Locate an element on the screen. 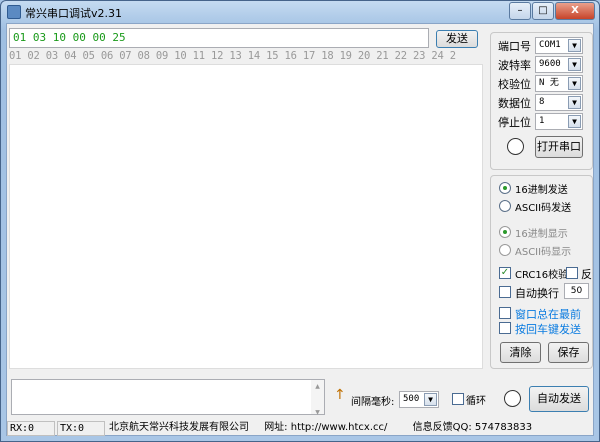 This screenshot has height=442, width=600. arrow-up-icon: ↑ is located at coordinates (340, 395).